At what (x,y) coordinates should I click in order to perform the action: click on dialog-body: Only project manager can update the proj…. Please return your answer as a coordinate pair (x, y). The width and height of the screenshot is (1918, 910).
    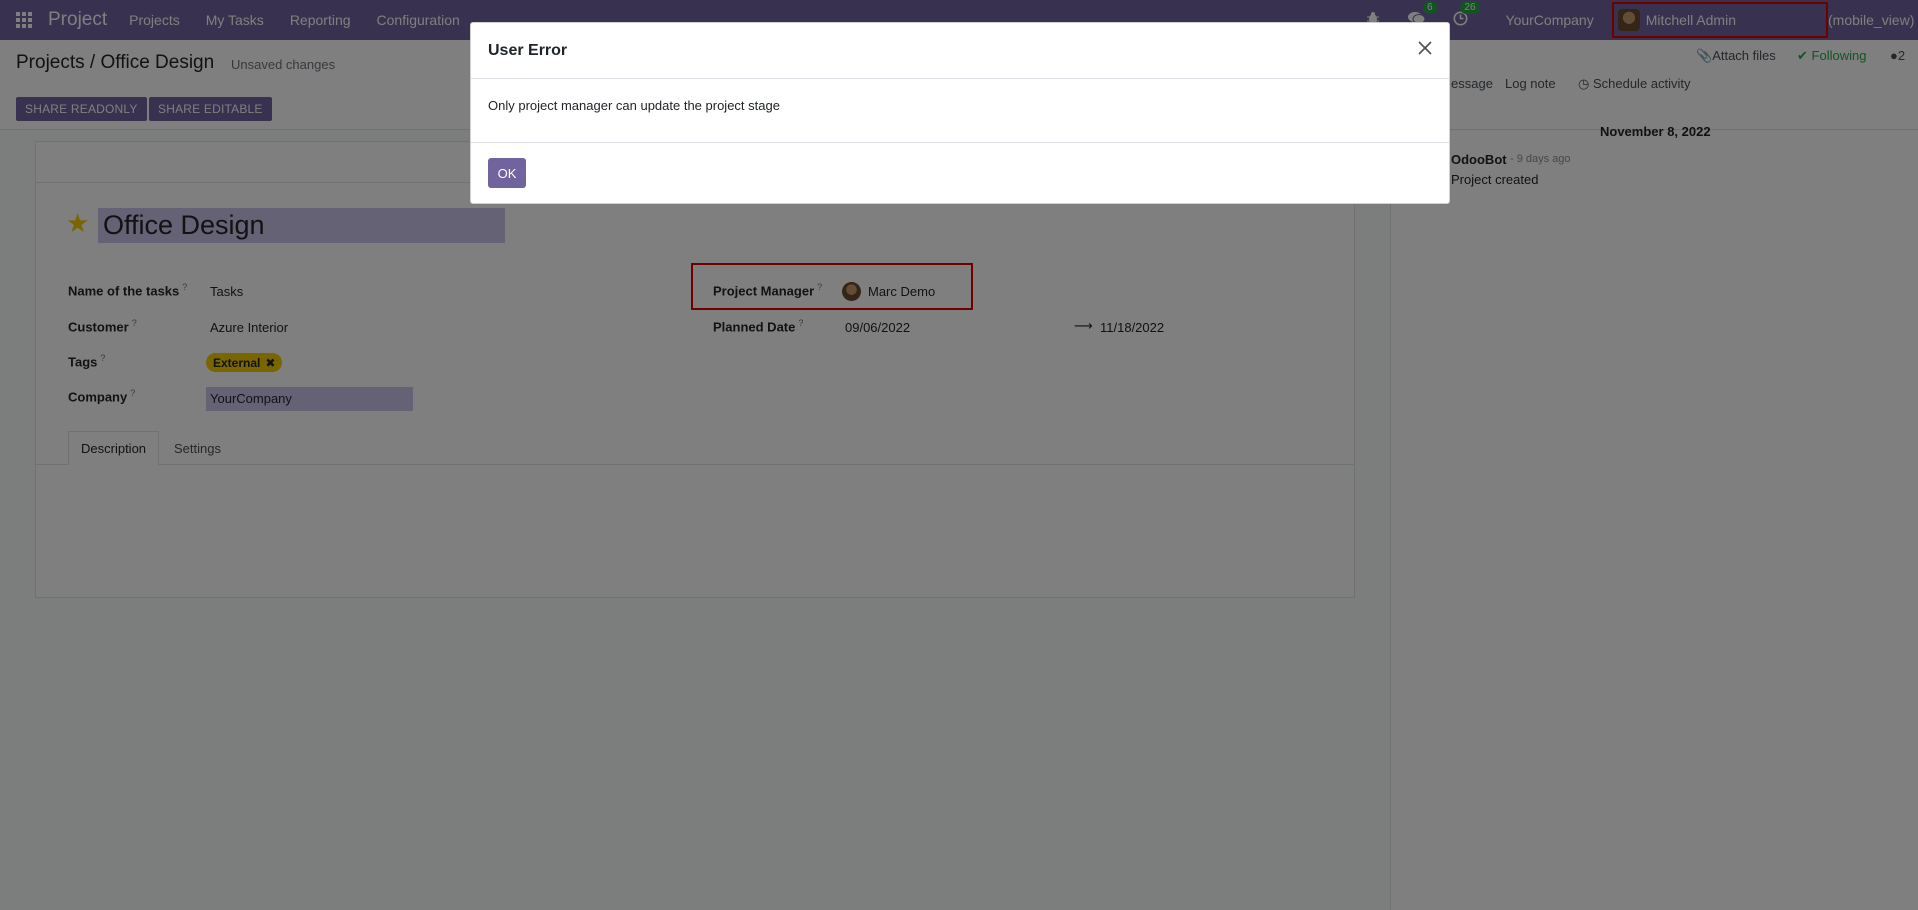
    Looking at the image, I should click on (960, 111).